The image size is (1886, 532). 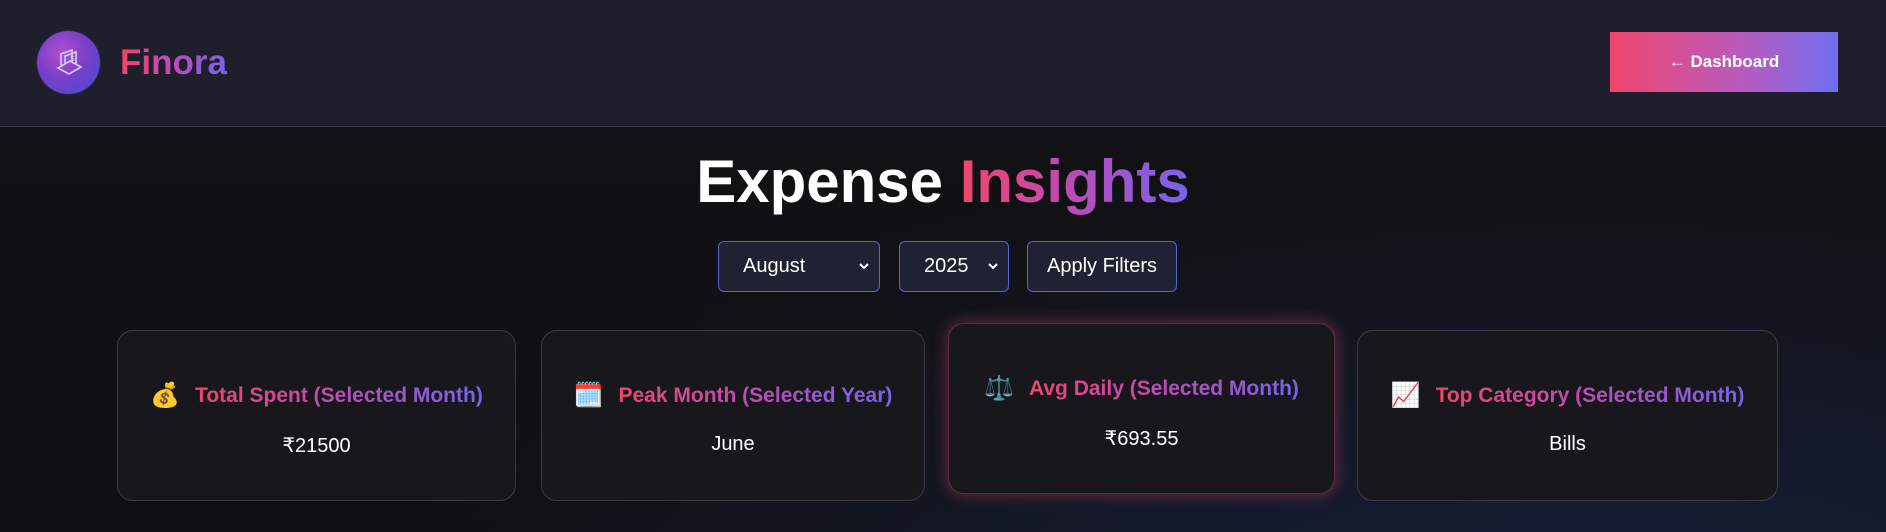 I want to click on stat-card-label: Top Category (Selected Month), so click(x=1590, y=395).